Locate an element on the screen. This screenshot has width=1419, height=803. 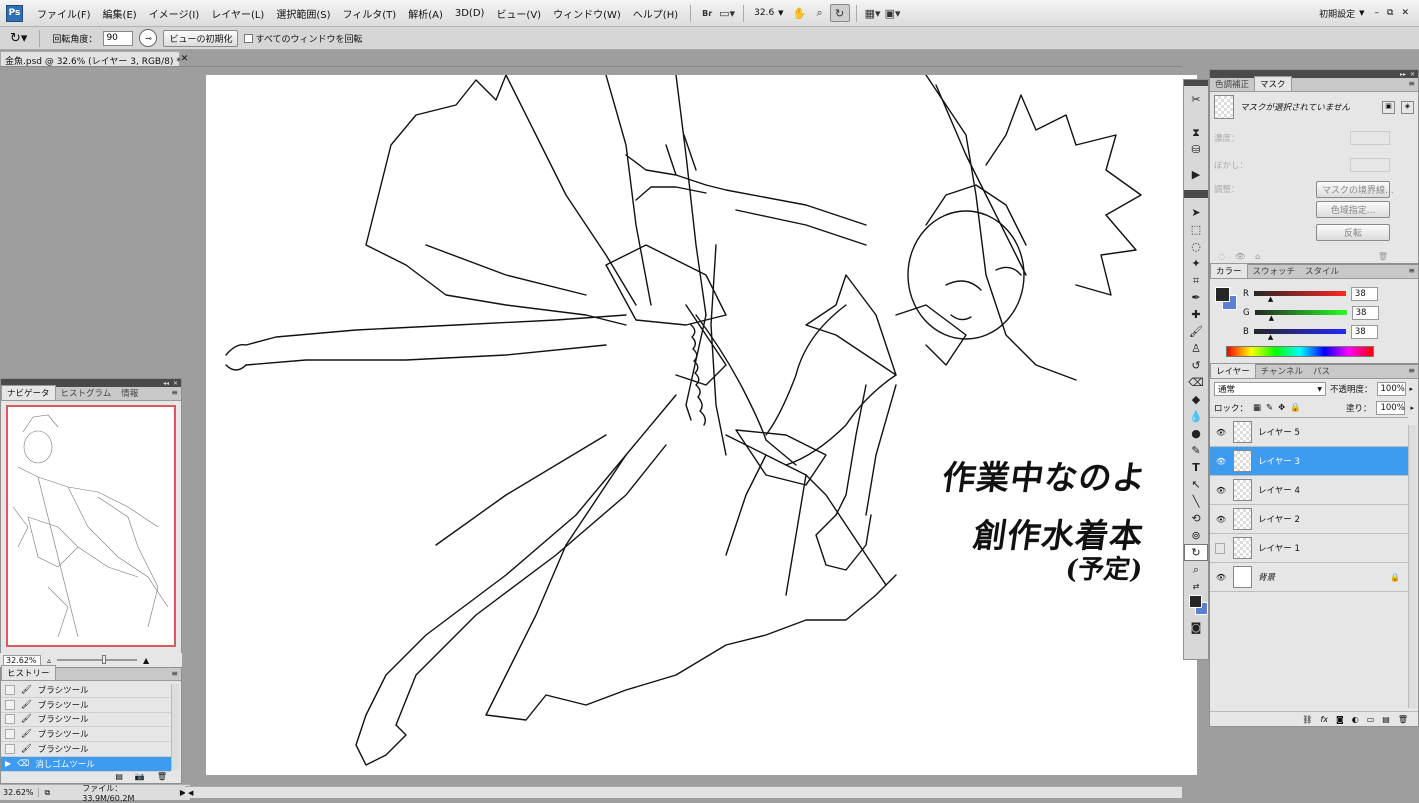
history-brush-icon: ↺ is located at coordinates (1196, 365).